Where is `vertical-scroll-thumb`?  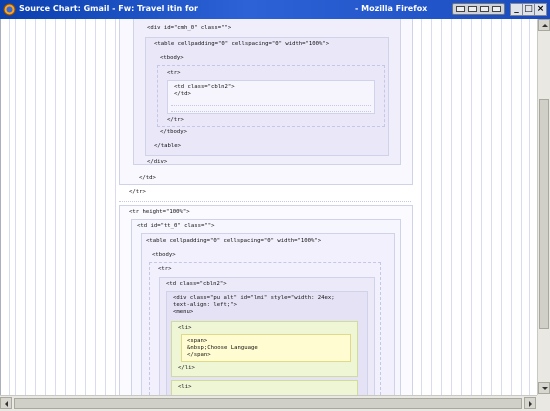
vertical-scroll-thumb is located at coordinates (544, 214).